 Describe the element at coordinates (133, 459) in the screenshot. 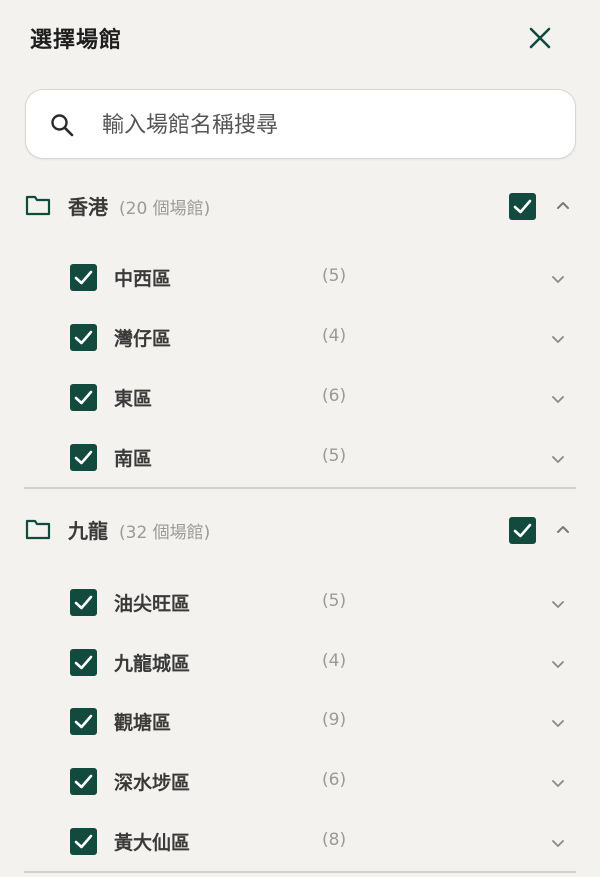

I see `district-name: 南區` at that location.